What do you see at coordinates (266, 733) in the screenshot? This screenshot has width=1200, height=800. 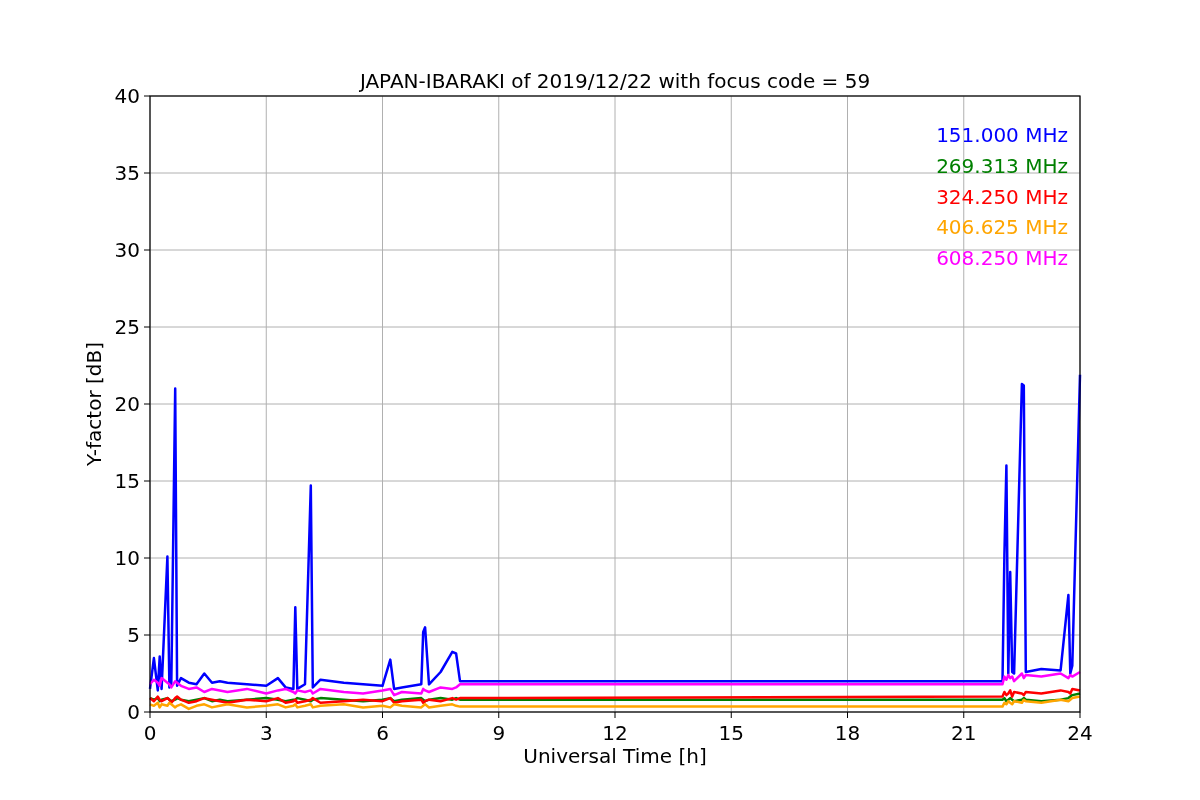 I see `tick-label: 3` at bounding box center [266, 733].